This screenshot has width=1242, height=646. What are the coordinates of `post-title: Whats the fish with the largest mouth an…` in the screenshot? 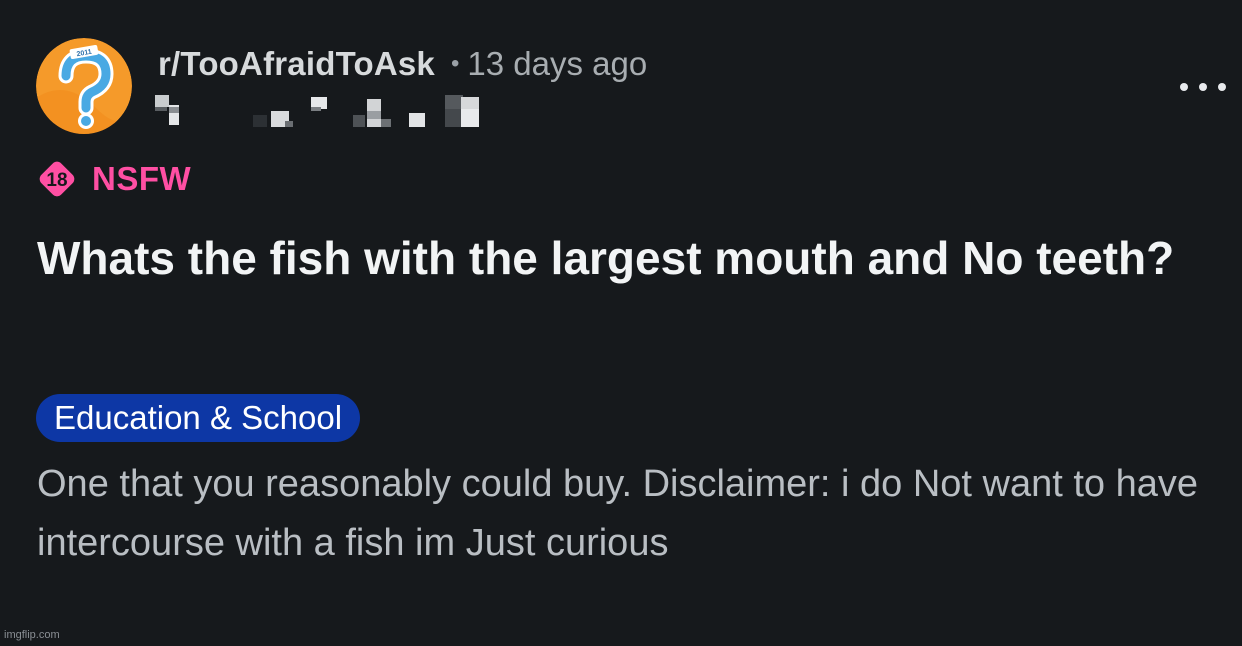 It's located at (617, 258).